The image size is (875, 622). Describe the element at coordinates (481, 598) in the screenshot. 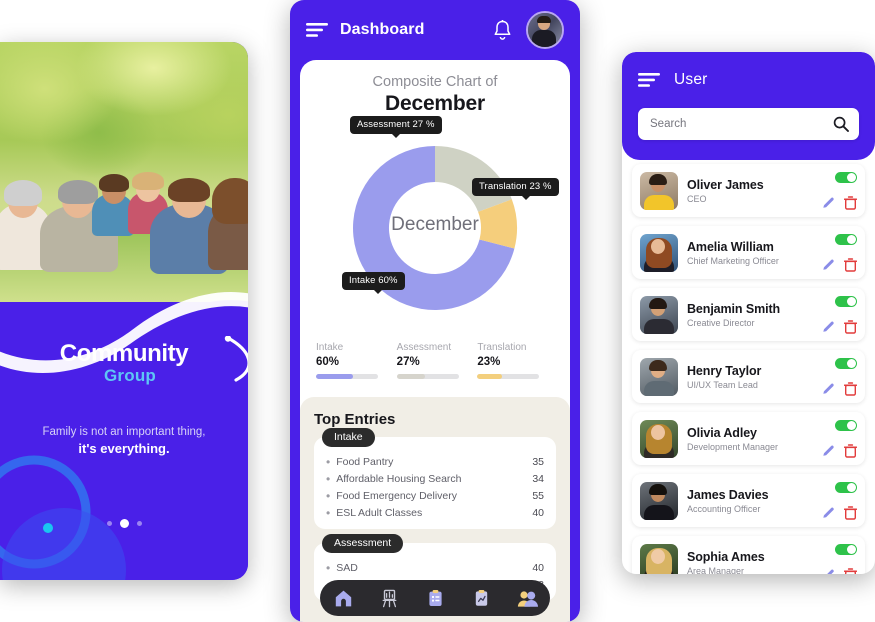

I see `nav-clipboard-chart-button` at that location.